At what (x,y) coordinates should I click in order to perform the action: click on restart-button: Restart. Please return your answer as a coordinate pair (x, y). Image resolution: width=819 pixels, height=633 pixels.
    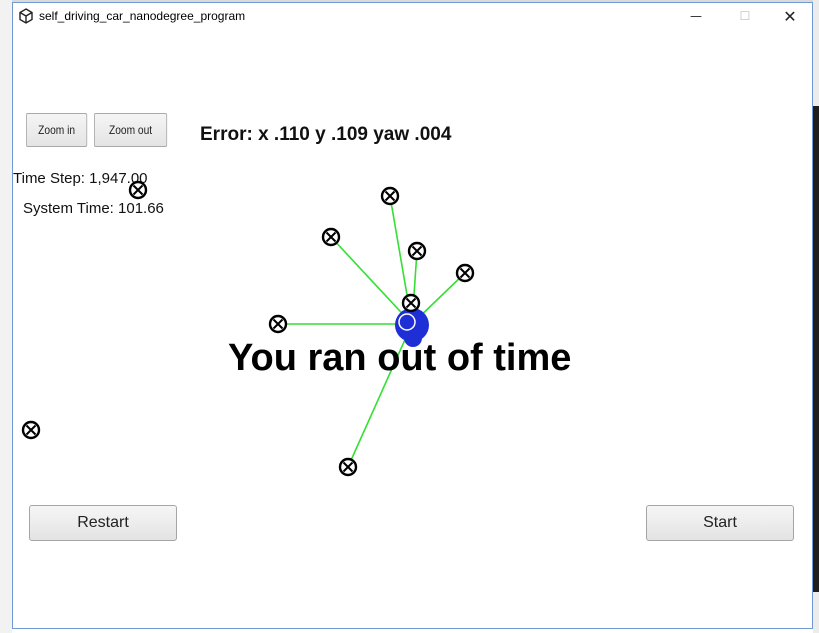
    Looking at the image, I should click on (103, 523).